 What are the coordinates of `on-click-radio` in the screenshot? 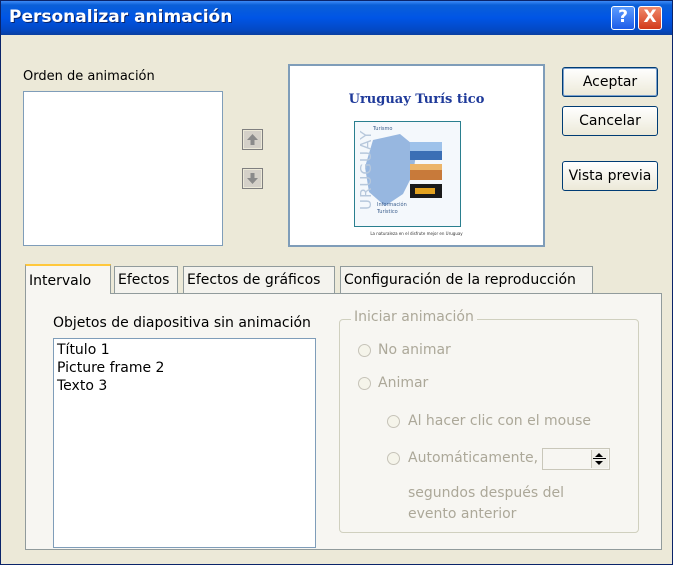 It's located at (393, 421).